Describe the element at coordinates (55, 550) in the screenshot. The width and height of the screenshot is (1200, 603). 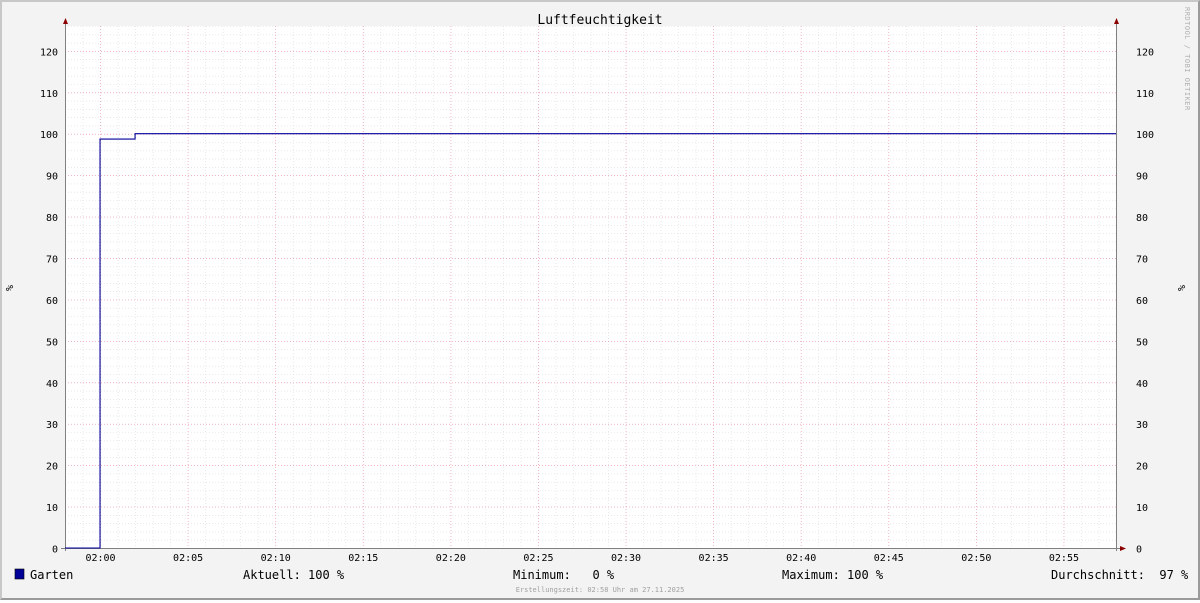
I see `y-tick-label-left: 0` at that location.